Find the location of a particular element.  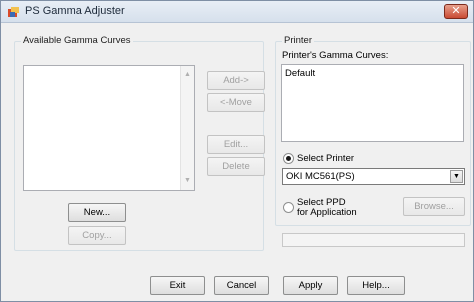

ppd-path-field is located at coordinates (373, 240).